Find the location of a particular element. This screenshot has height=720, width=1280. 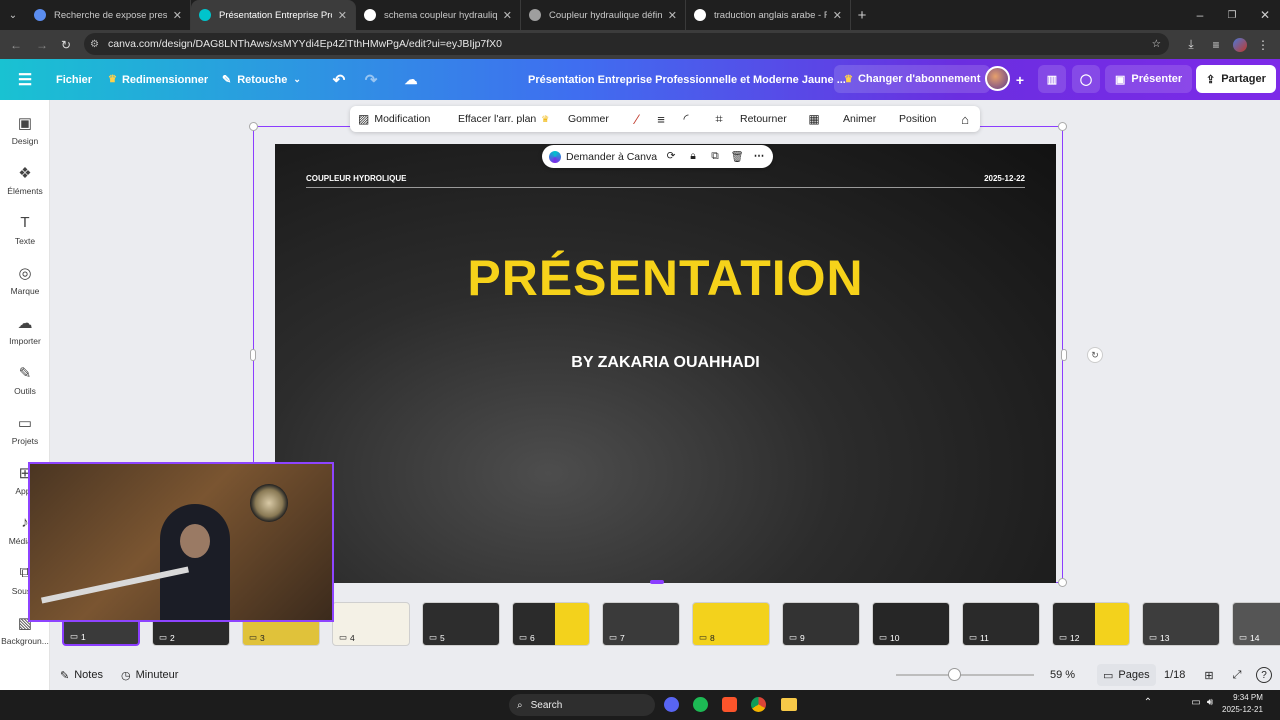

slide-header-left: COUPLEUR HYDROLIQUE is located at coordinates (356, 178).